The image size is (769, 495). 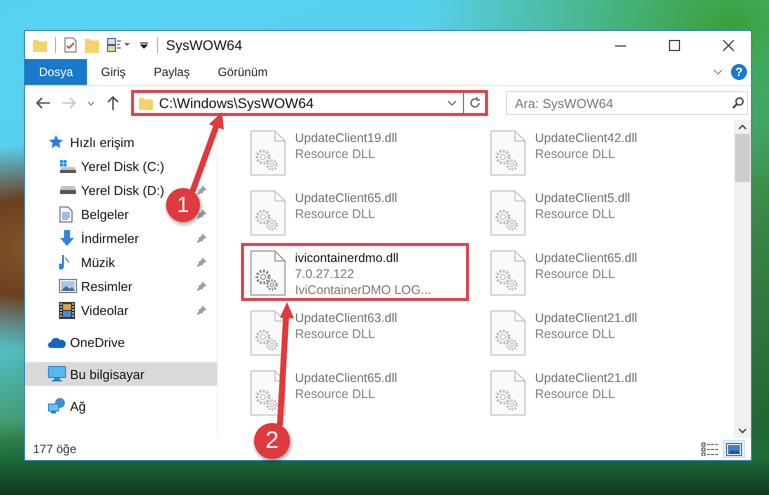 I want to click on music-note-icon, so click(x=65, y=262).